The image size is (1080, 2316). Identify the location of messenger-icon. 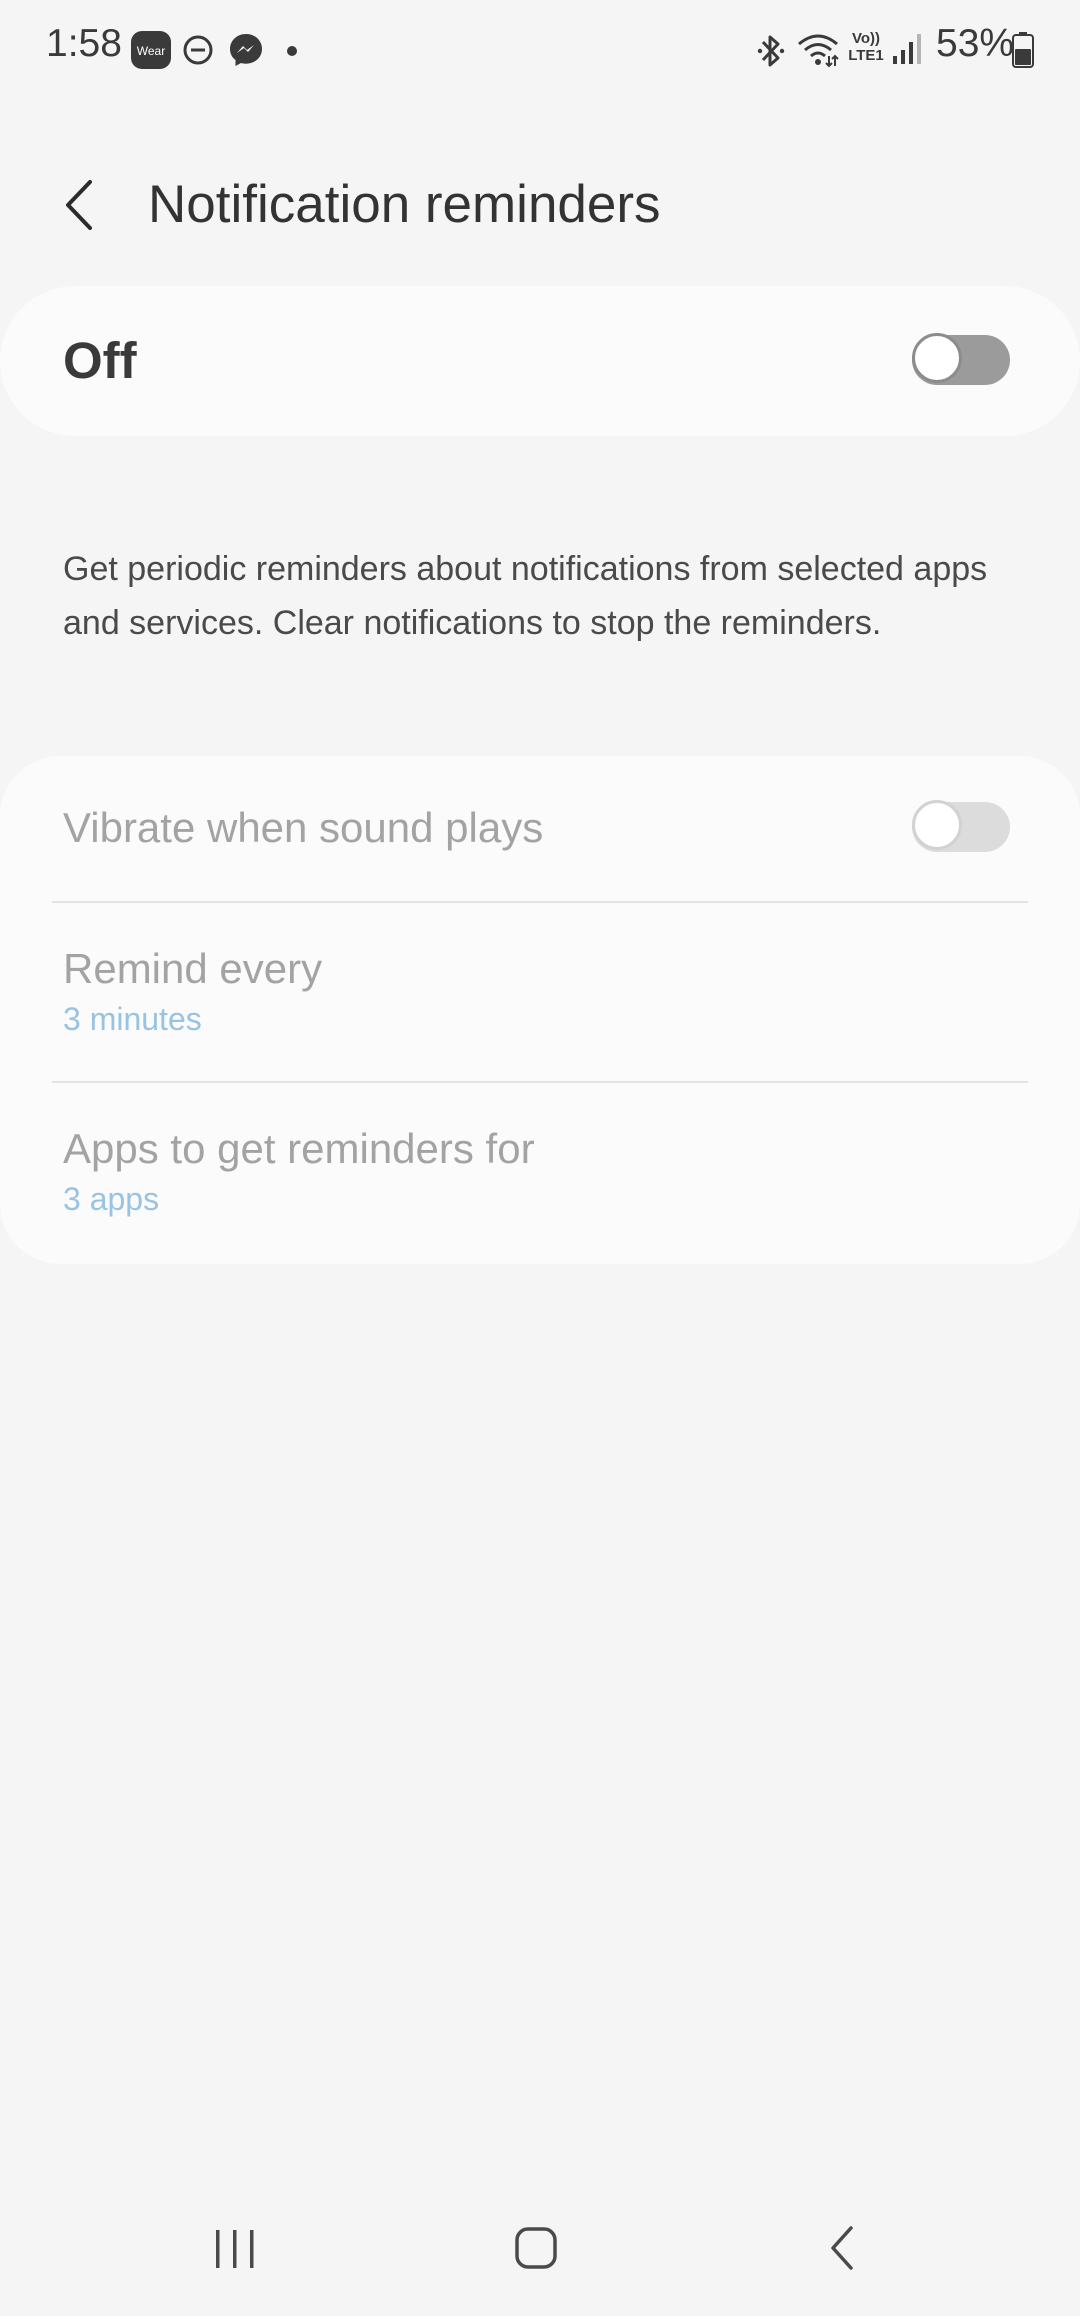
(246, 52).